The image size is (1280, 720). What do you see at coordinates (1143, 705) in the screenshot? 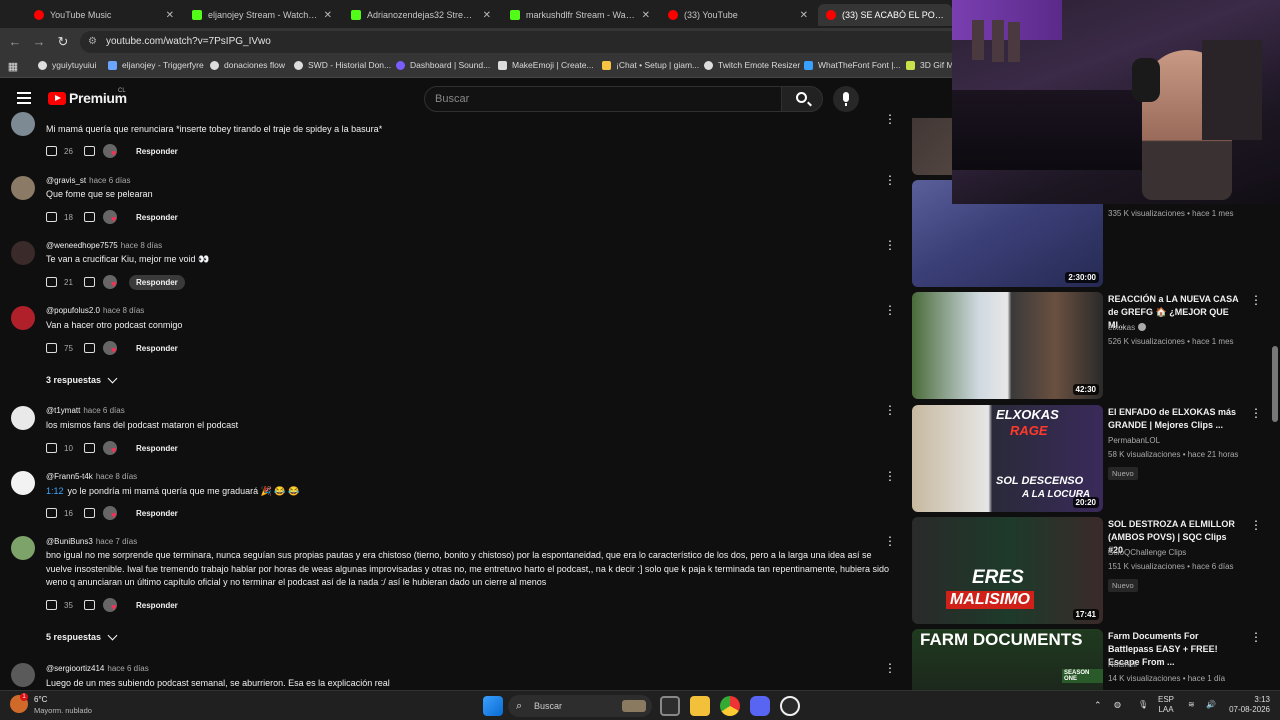
I see `microphone-icon: 🎙` at bounding box center [1143, 705].